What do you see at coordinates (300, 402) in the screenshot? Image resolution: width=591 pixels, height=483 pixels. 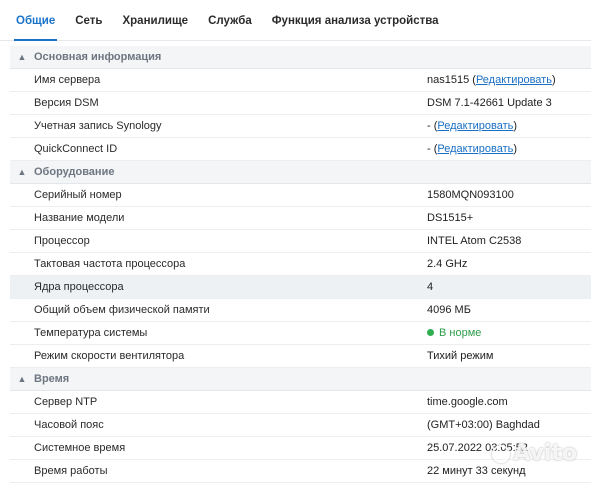 I see `row-ntp-server: Сервер NTP time.google.com` at bounding box center [300, 402].